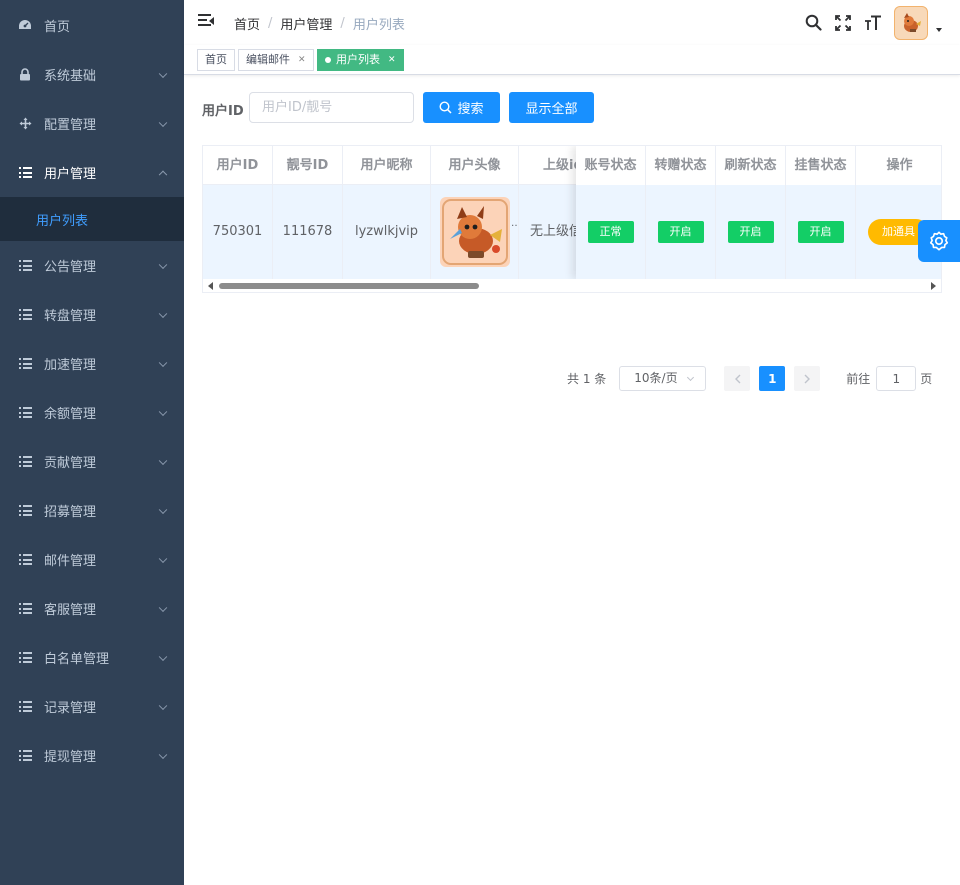  What do you see at coordinates (70, 174) in the screenshot?
I see `sidebar-item-label: 用户管理` at bounding box center [70, 174].